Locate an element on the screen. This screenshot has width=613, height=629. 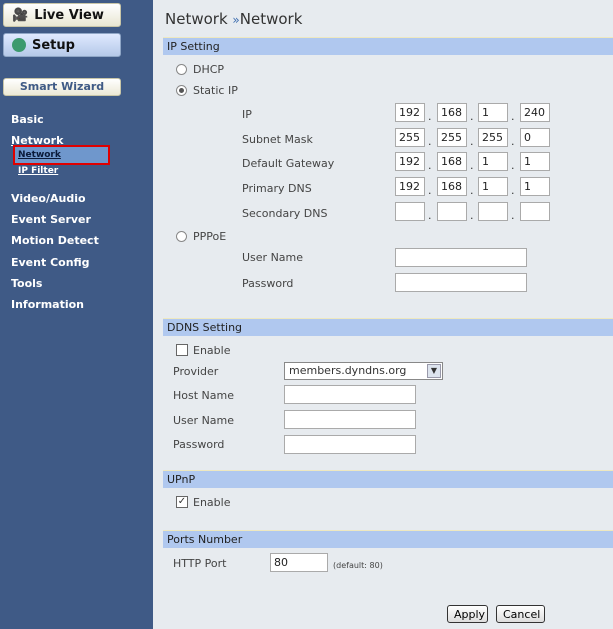
chevron-down-icon: ▼ is located at coordinates (434, 371).